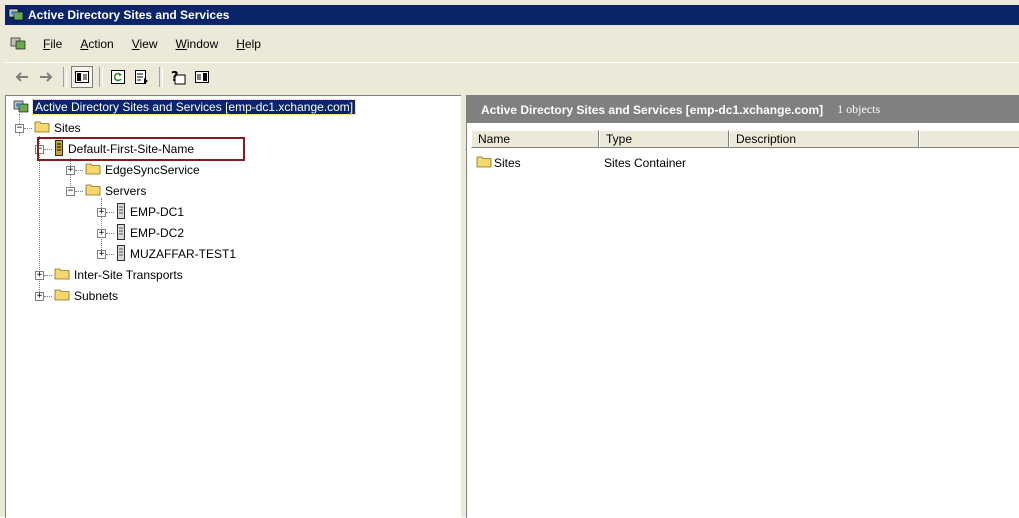  Describe the element at coordinates (512, 44) in the screenshot. I see `menu-bar: File Action View Window Help` at that location.